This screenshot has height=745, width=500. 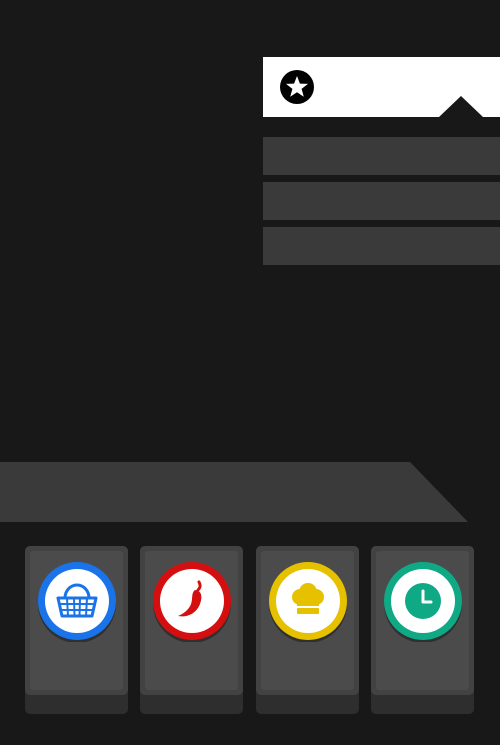 I want to click on category-tile-chef, so click(x=307, y=630).